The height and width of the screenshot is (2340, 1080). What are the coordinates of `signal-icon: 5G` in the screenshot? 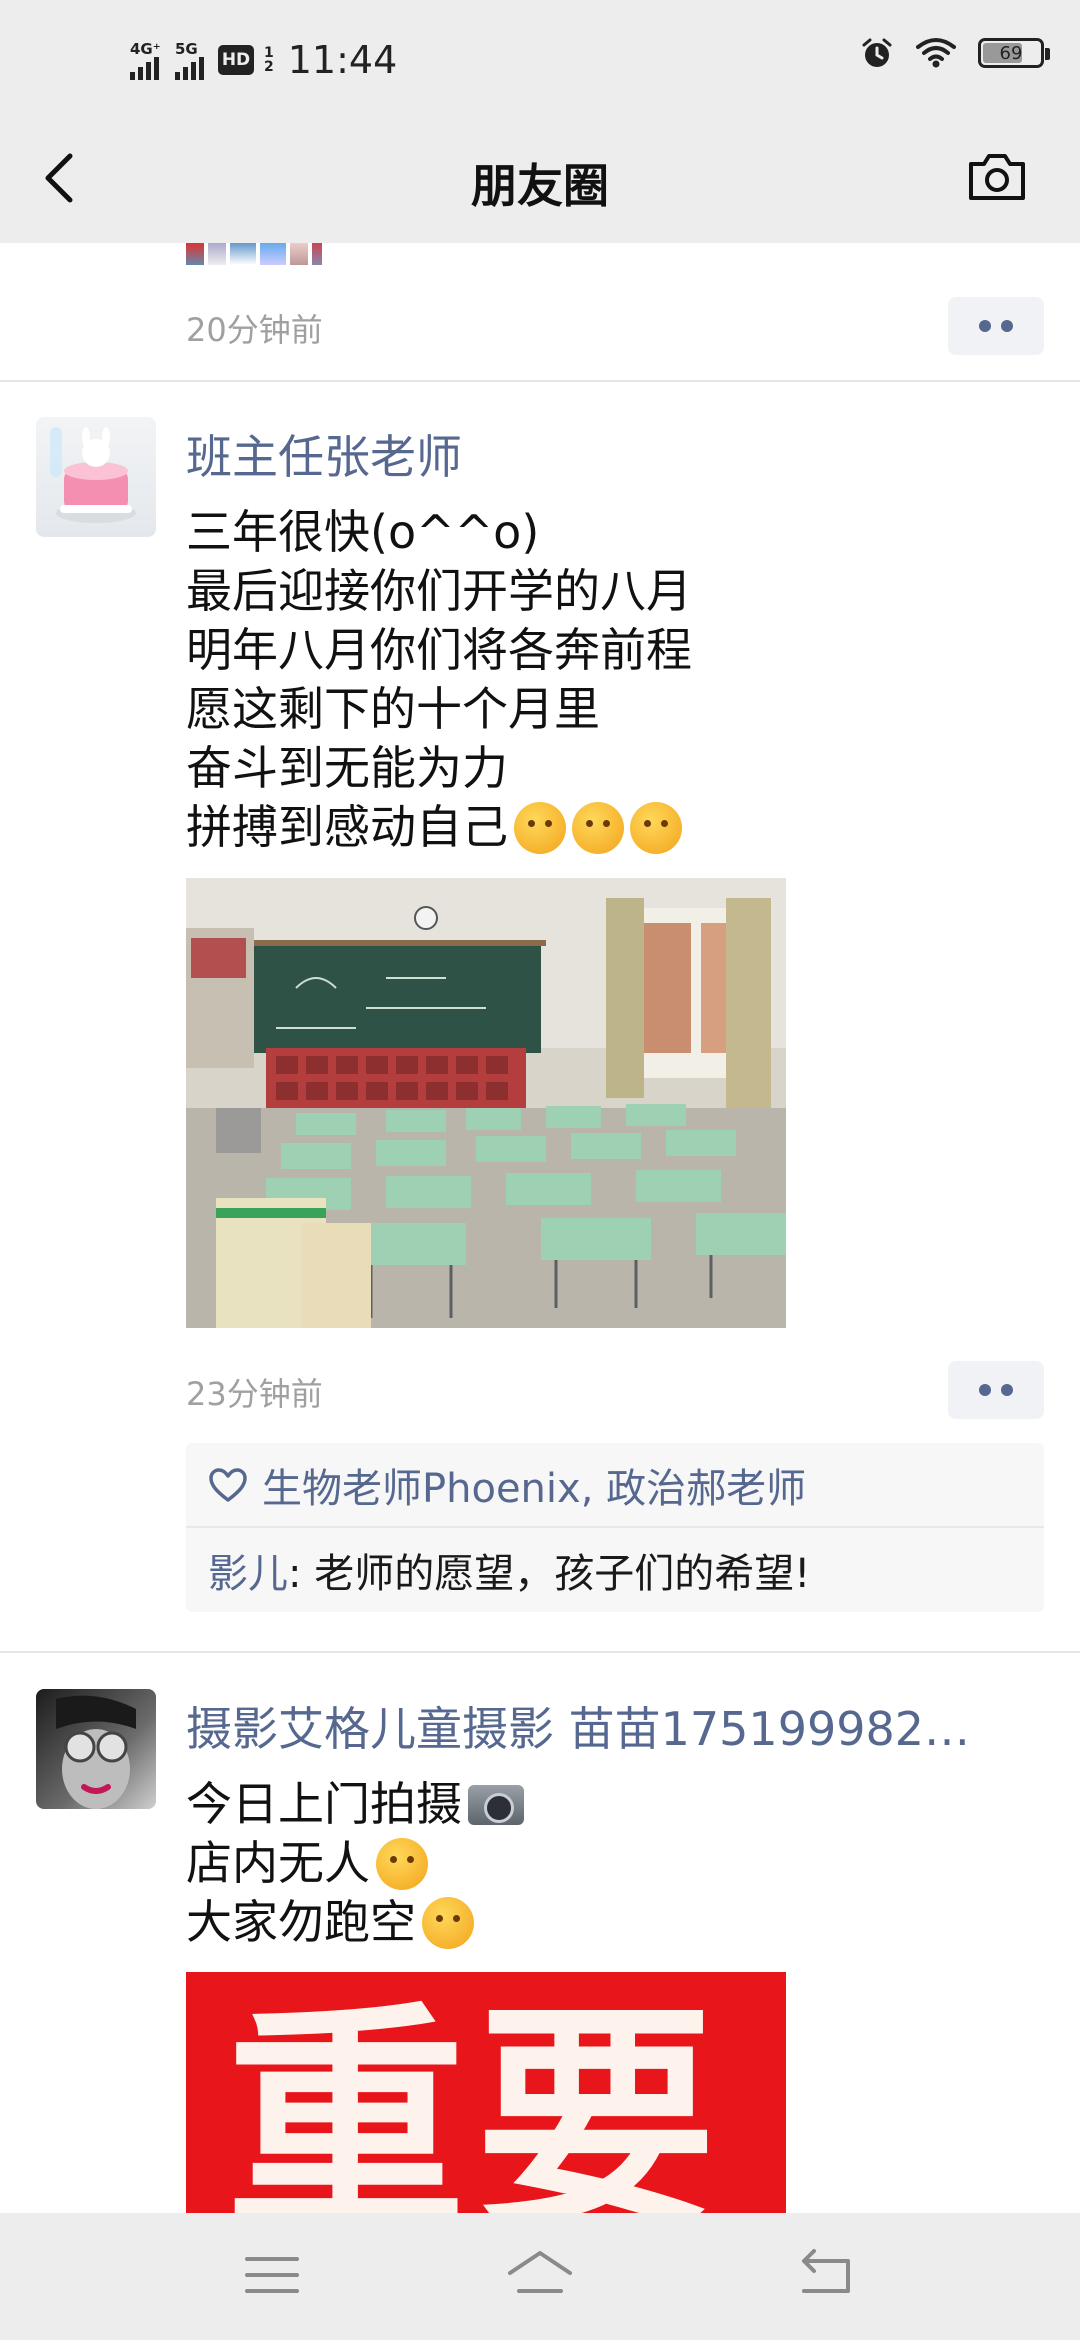 It's located at (189, 60).